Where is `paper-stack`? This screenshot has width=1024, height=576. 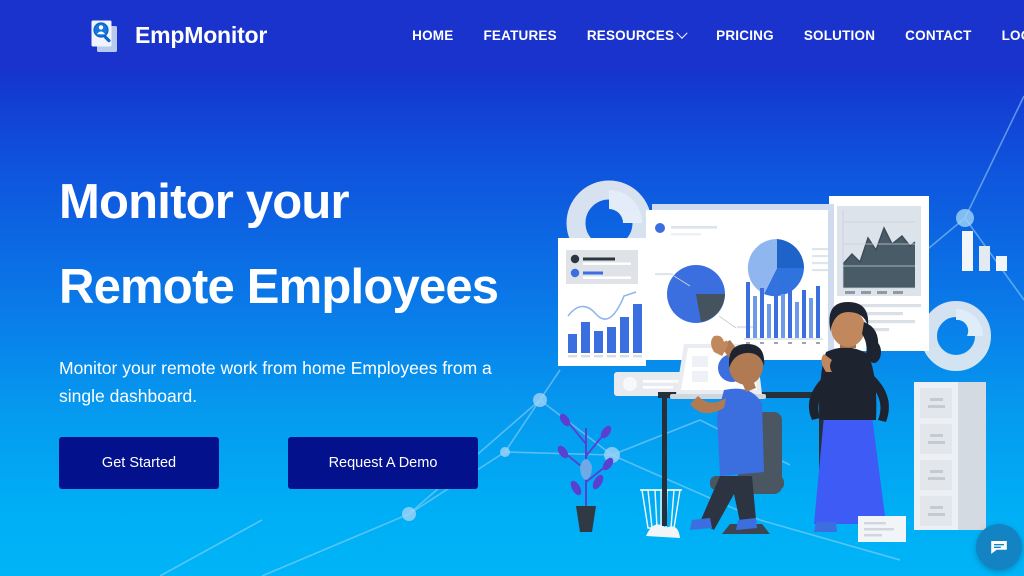 paper-stack is located at coordinates (882, 529).